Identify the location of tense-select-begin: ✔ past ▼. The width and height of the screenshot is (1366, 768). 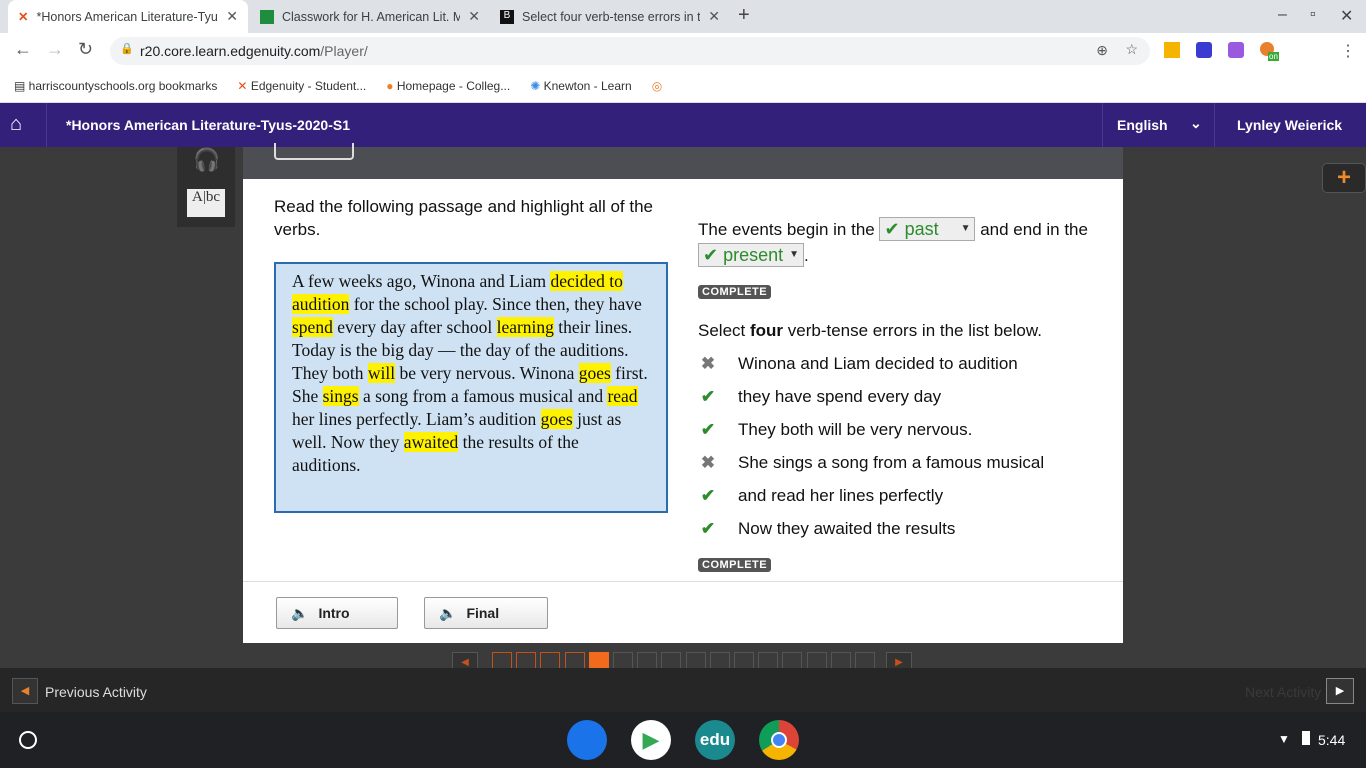
(927, 229).